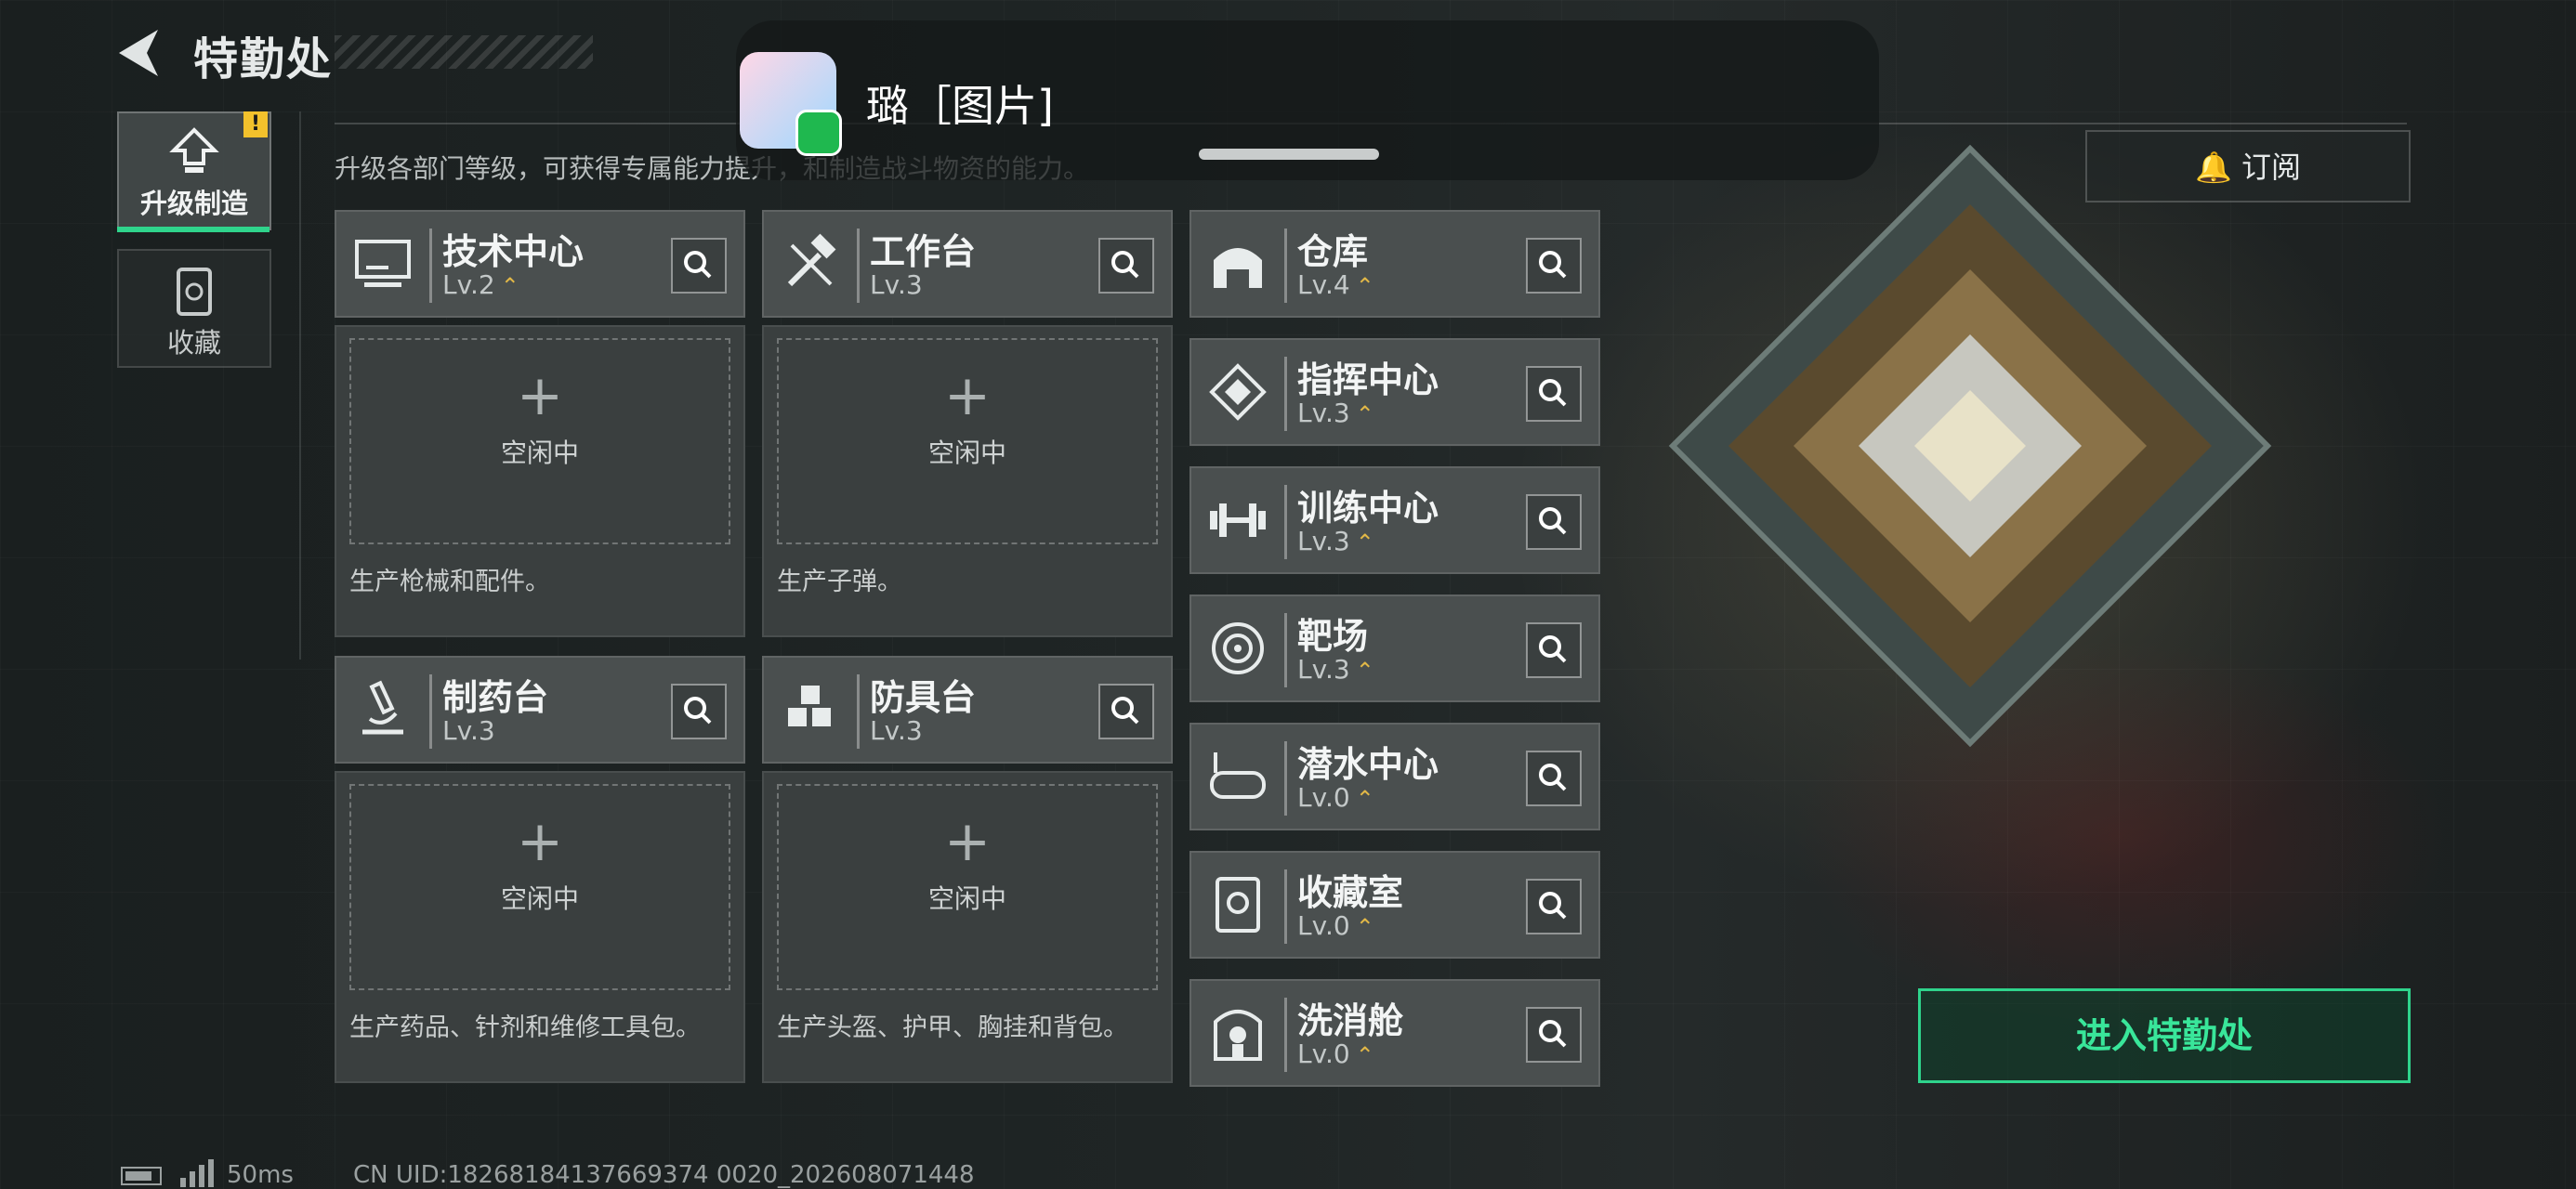 The image size is (2576, 1189). I want to click on ping-readout: 50ms, so click(260, 1175).